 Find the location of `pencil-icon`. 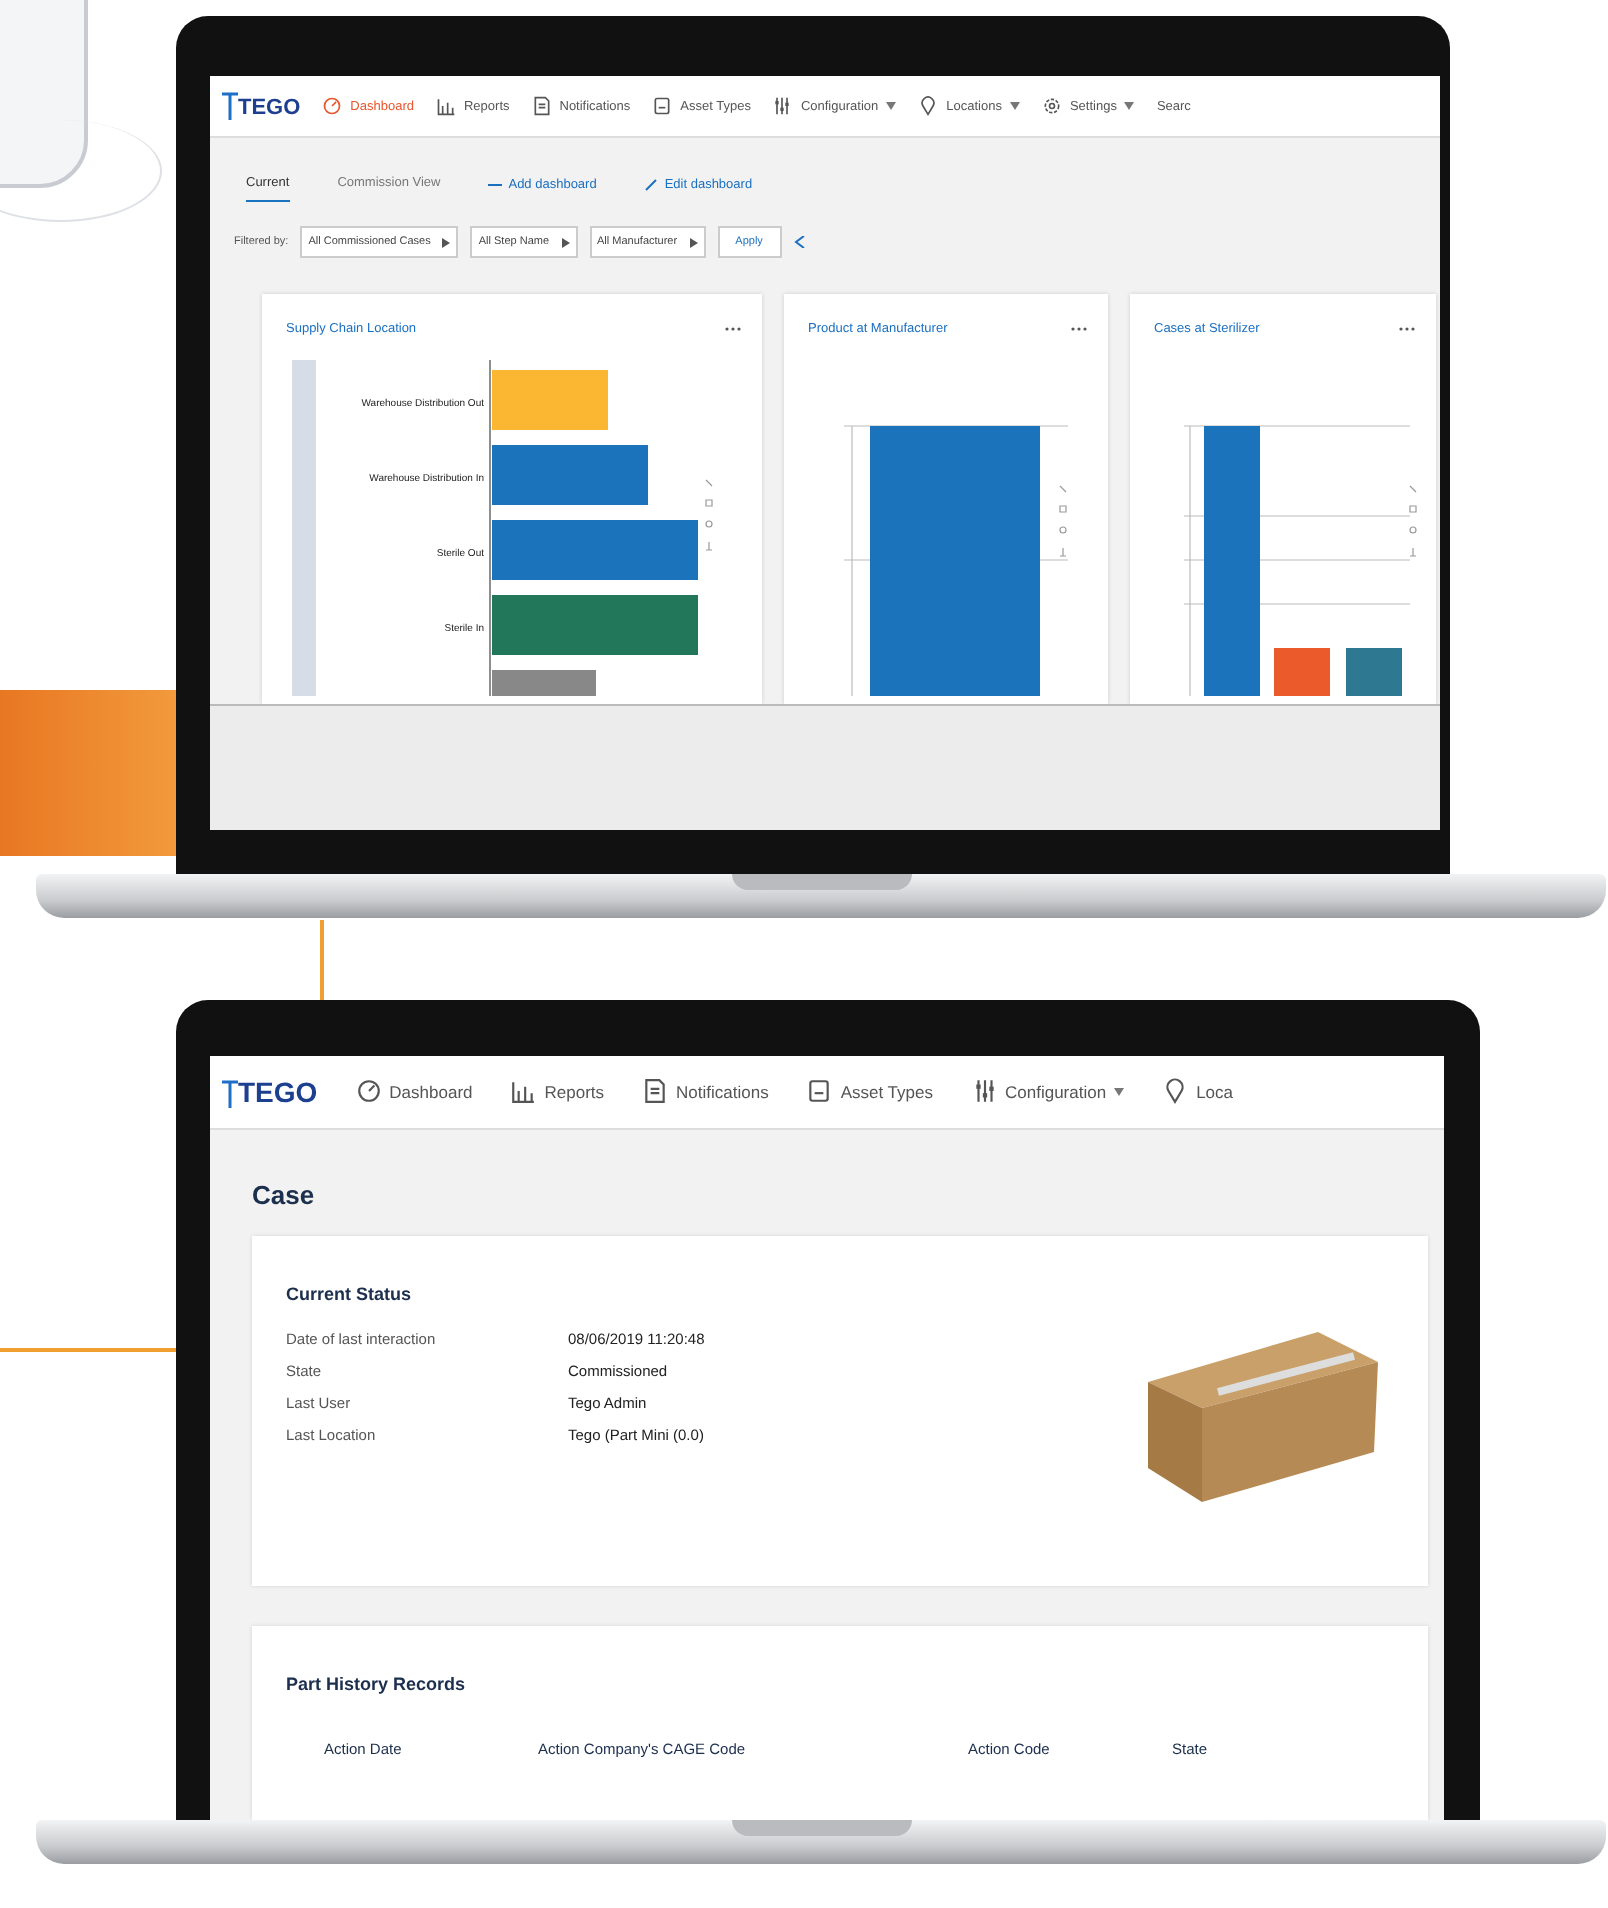

pencil-icon is located at coordinates (651, 184).